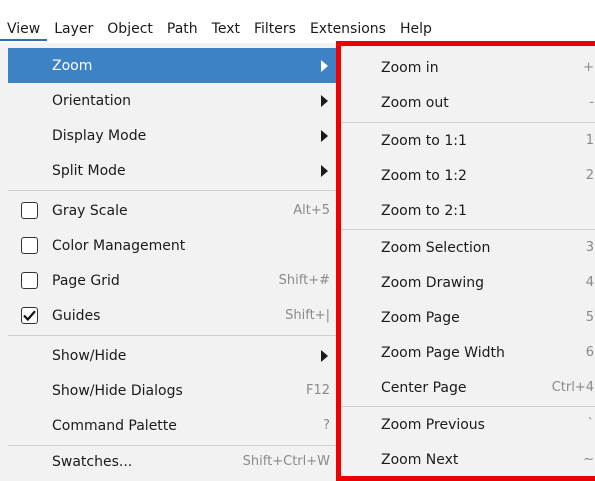  Describe the element at coordinates (589, 352) in the screenshot. I see `shortcut-label: 6` at that location.